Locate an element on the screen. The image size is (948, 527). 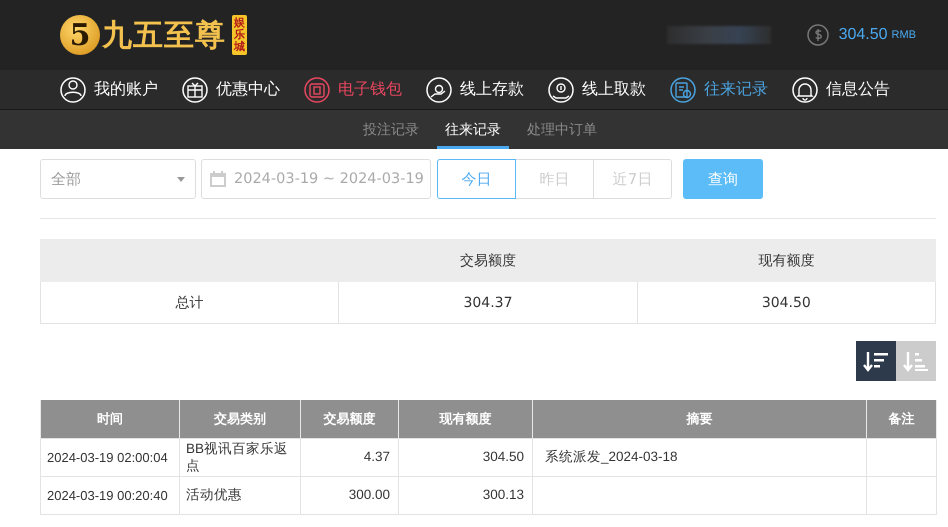
column-header: 备注 is located at coordinates (901, 419).